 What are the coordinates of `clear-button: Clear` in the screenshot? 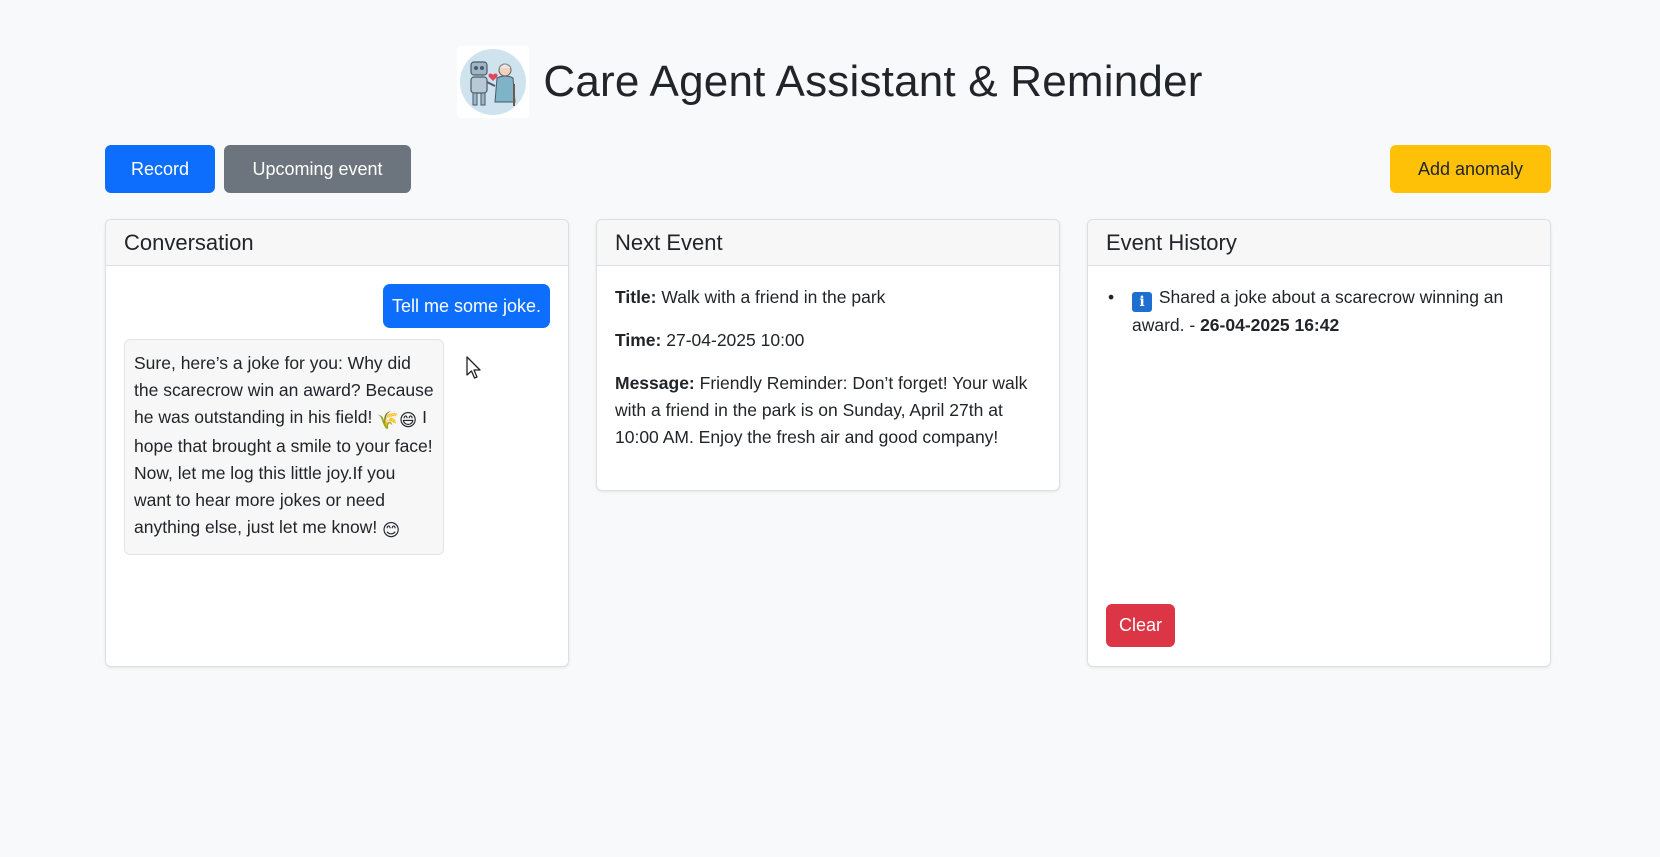 It's located at (1140, 625).